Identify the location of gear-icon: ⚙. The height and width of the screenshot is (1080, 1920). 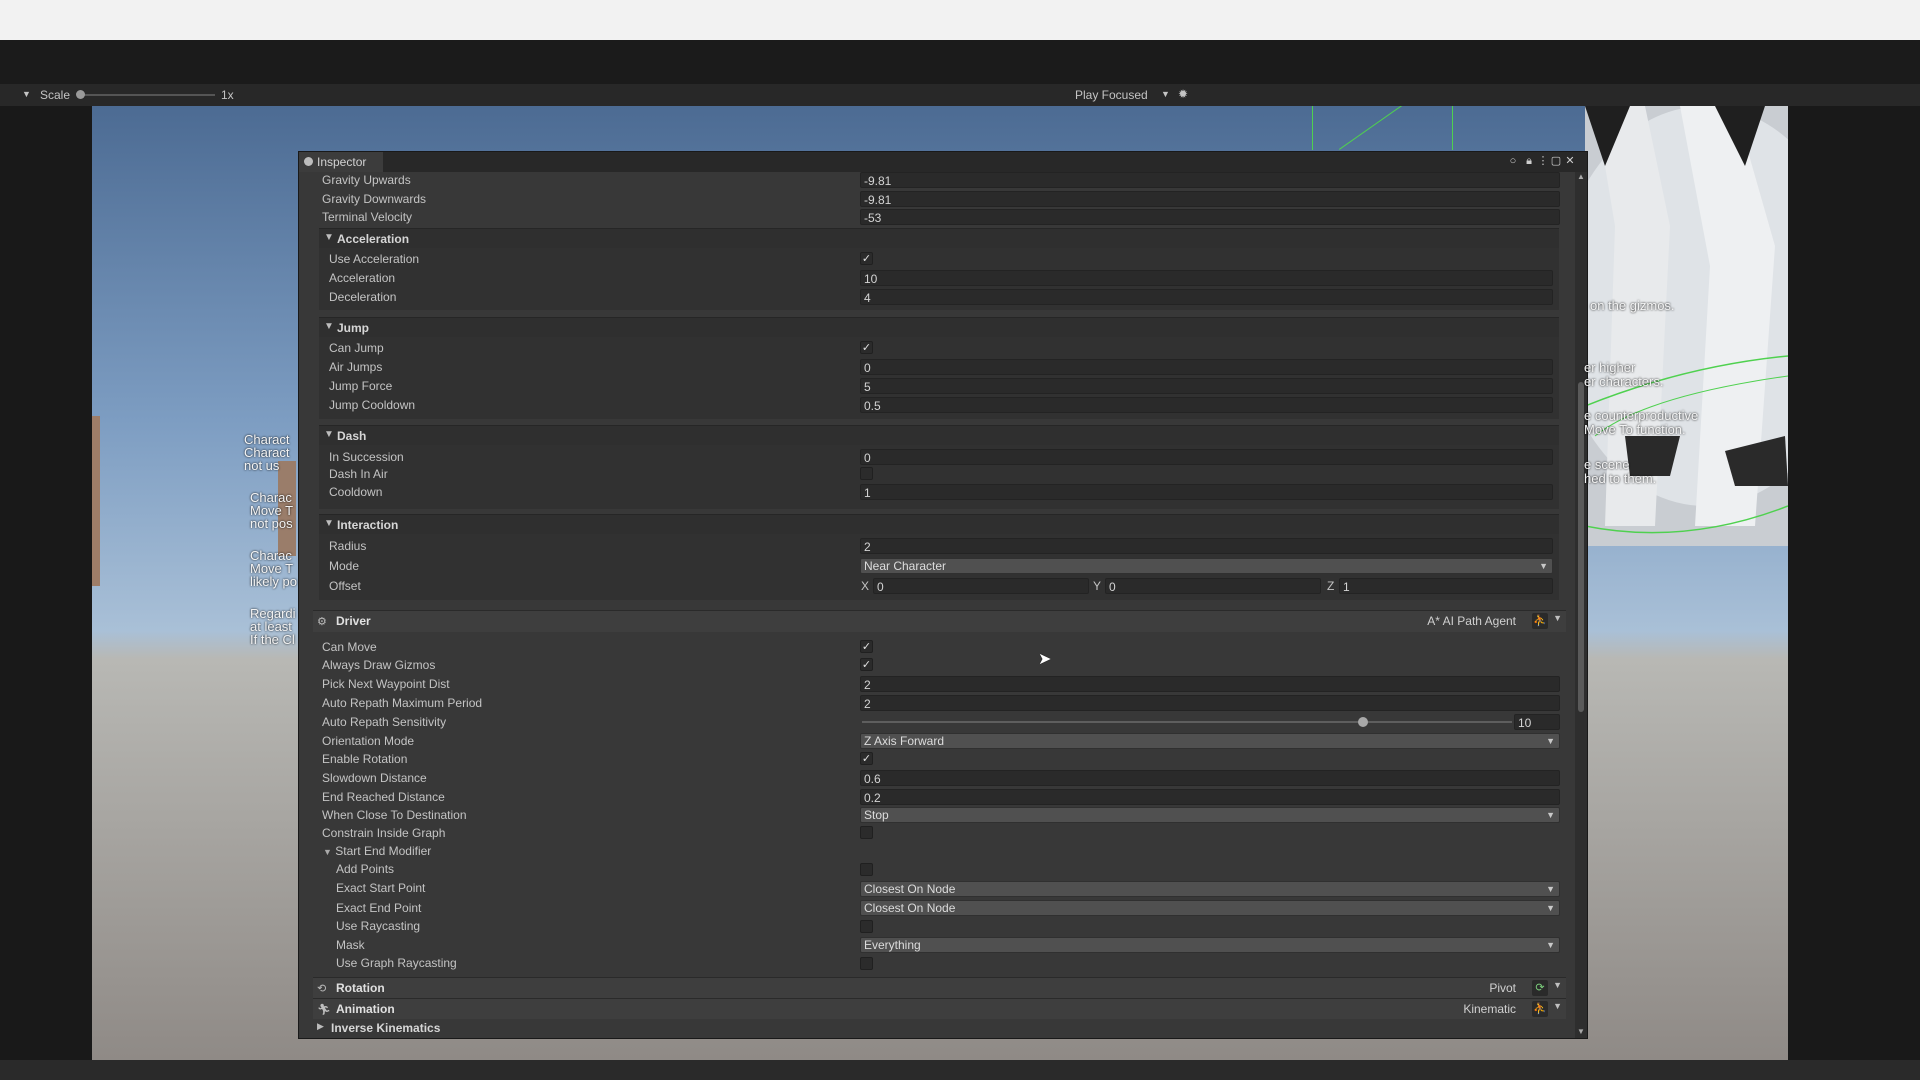
(322, 622).